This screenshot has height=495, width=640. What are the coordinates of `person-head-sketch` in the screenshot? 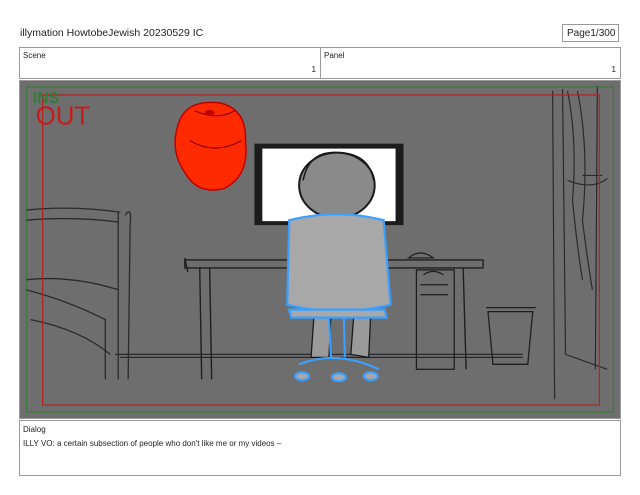 It's located at (337, 185).